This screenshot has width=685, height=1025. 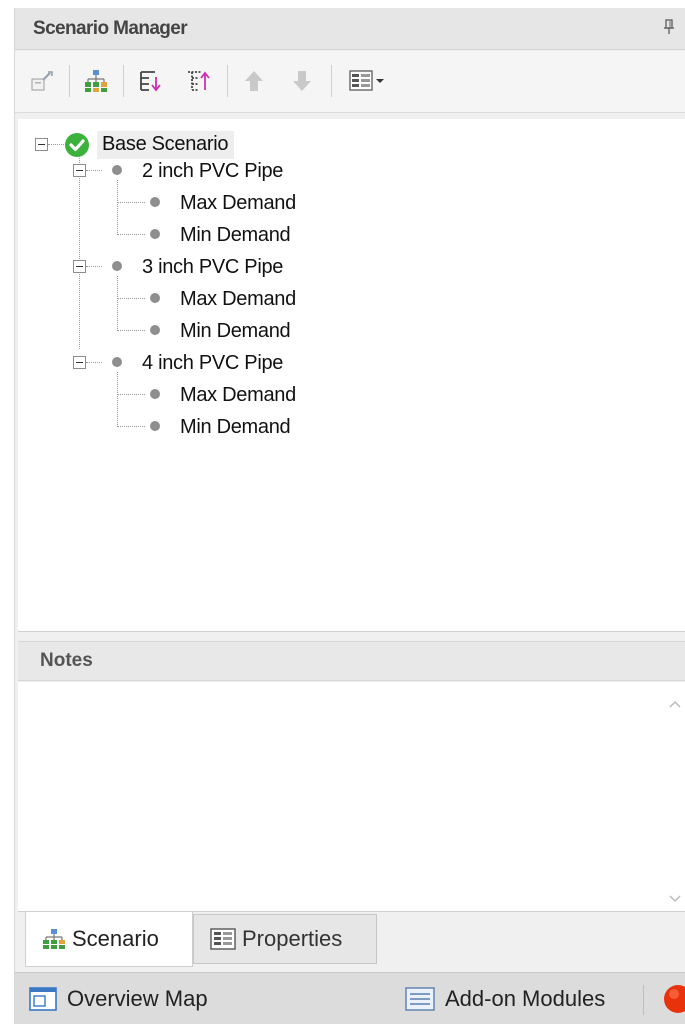 I want to click on tab-scenario: Scenario, so click(x=109, y=939).